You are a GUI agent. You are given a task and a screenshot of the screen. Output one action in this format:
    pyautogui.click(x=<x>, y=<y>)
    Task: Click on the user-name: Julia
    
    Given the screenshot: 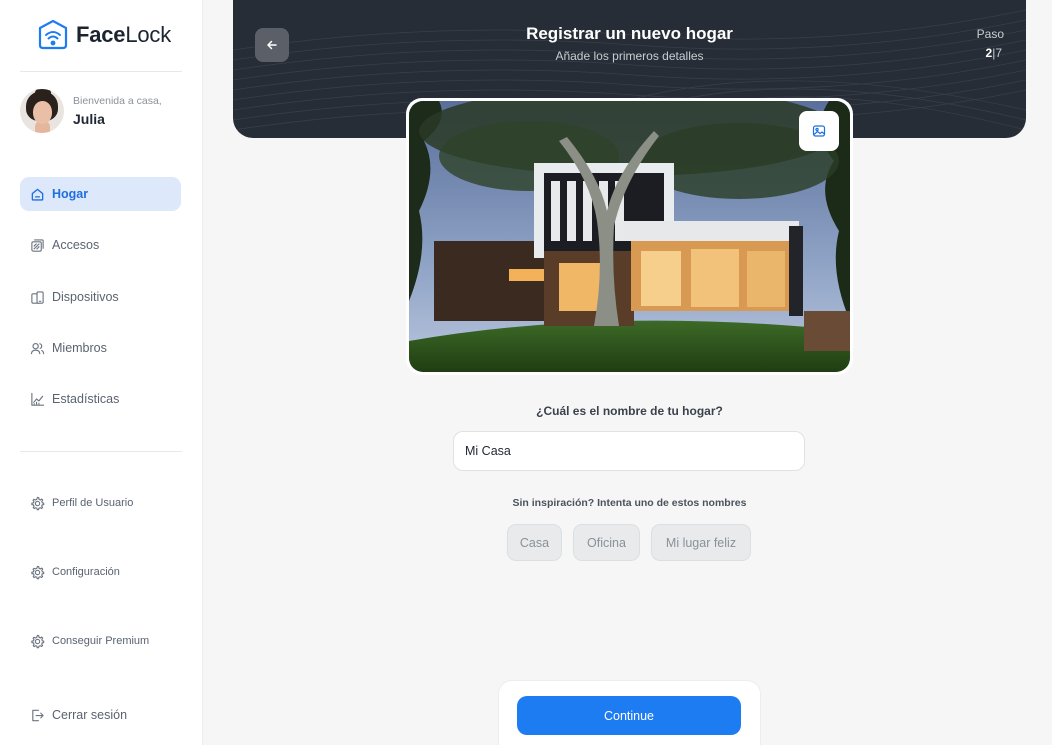 What is the action you would take?
    pyautogui.click(x=89, y=119)
    